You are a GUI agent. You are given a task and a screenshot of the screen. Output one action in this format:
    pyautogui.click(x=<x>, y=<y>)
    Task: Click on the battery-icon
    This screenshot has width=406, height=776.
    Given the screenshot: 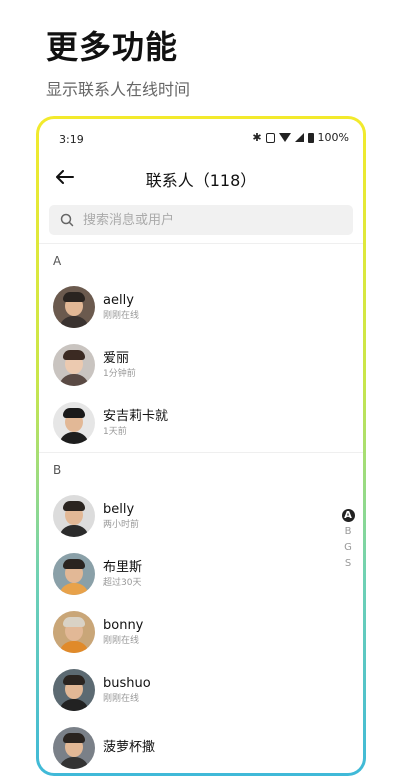 What is the action you would take?
    pyautogui.click(x=310, y=137)
    